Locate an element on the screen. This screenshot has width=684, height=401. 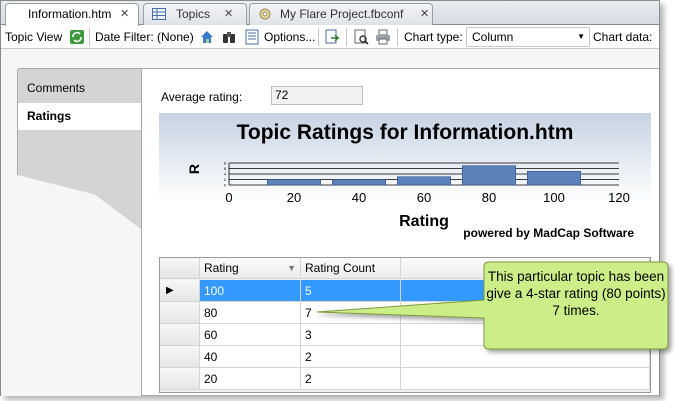
y-tick-label: 6 is located at coordinates (225, 168).